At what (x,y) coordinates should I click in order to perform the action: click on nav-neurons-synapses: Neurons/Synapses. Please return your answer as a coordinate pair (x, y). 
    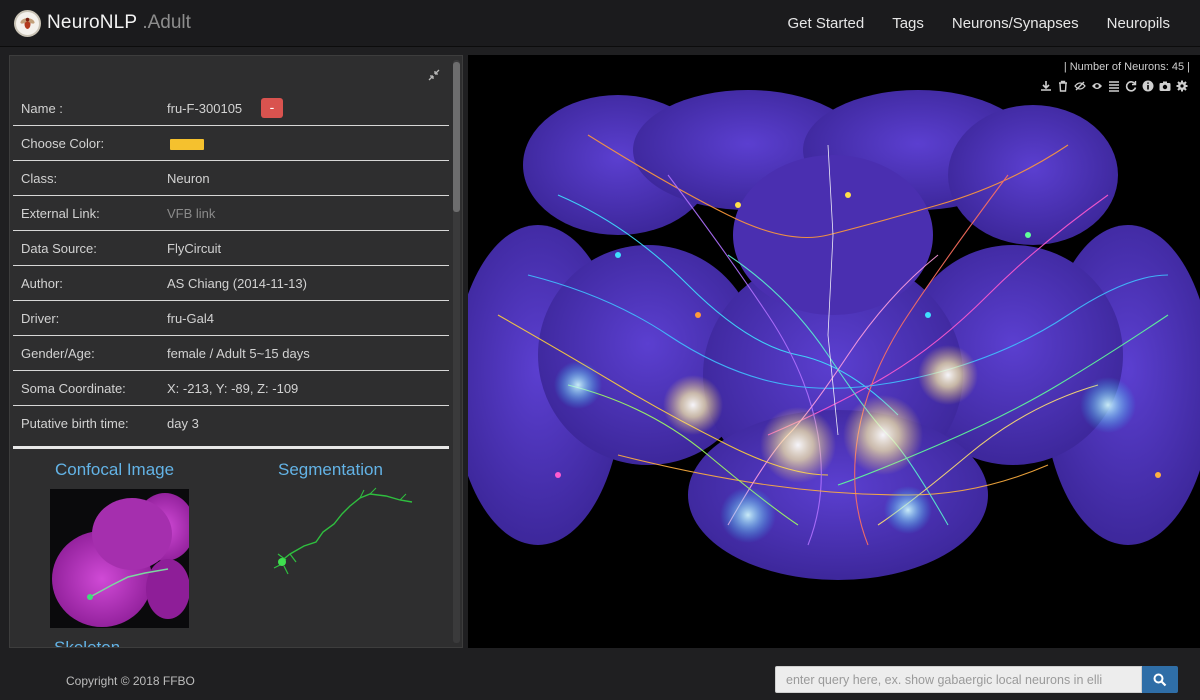
    Looking at the image, I should click on (1015, 23).